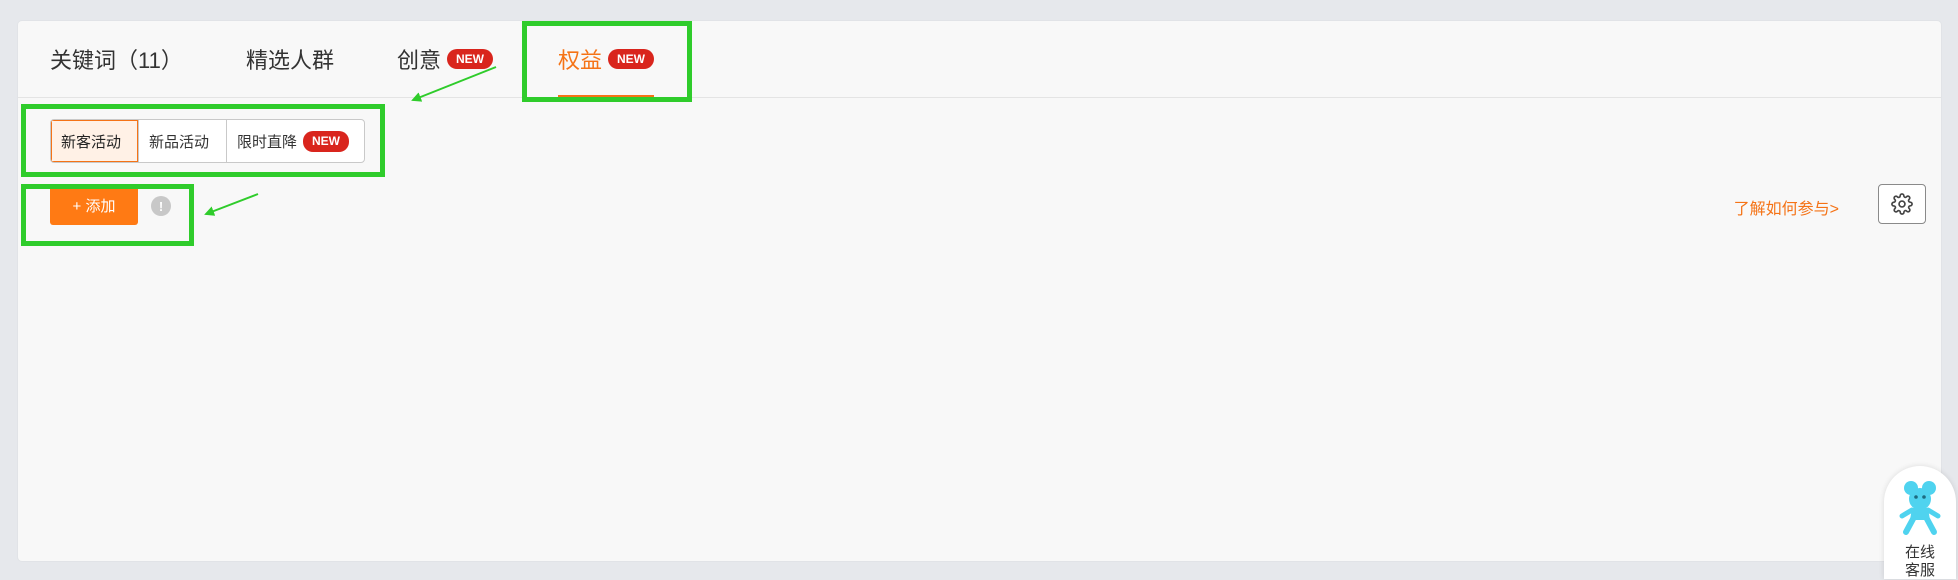  I want to click on online-customer-service-widget: 在线 客服, so click(1920, 522).